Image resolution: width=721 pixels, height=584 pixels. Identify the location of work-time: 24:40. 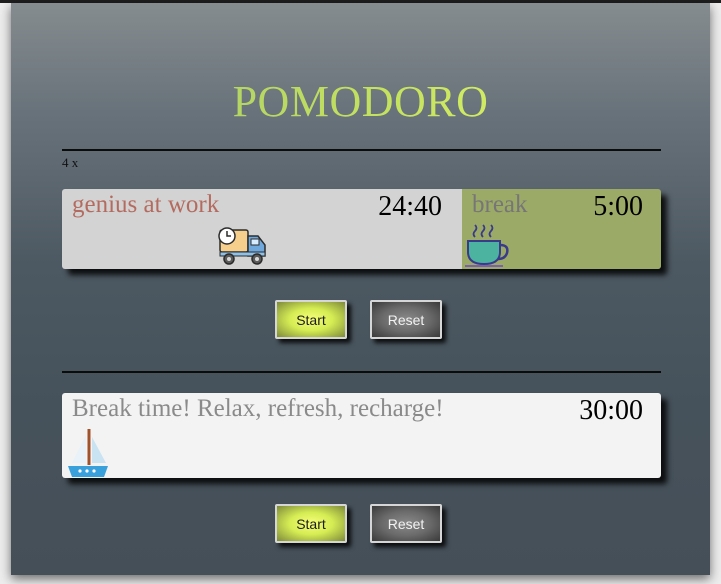
(410, 206).